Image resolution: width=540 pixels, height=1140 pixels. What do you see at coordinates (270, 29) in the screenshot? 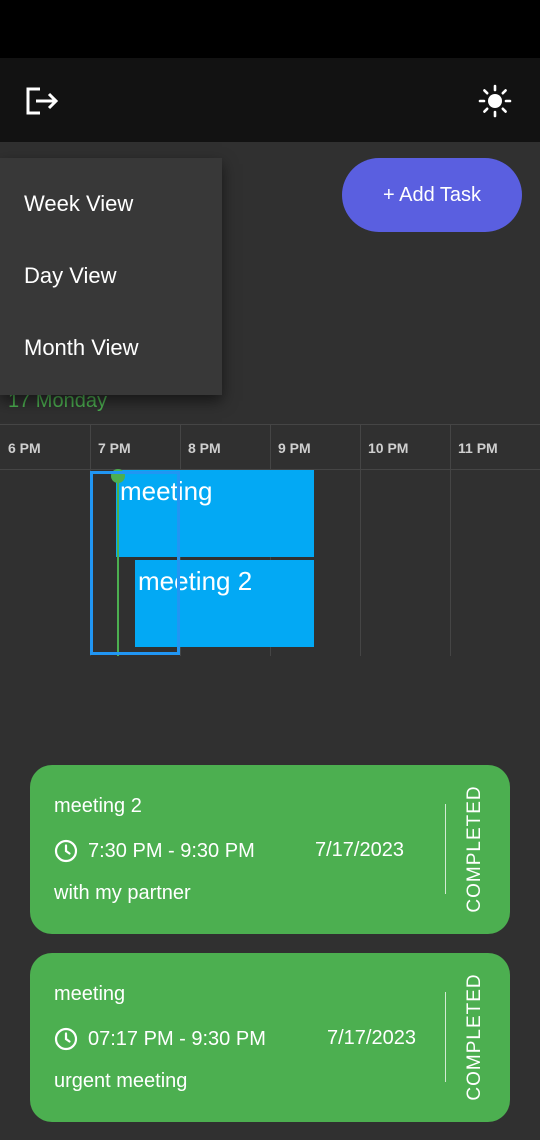
I see `status-bar` at bounding box center [270, 29].